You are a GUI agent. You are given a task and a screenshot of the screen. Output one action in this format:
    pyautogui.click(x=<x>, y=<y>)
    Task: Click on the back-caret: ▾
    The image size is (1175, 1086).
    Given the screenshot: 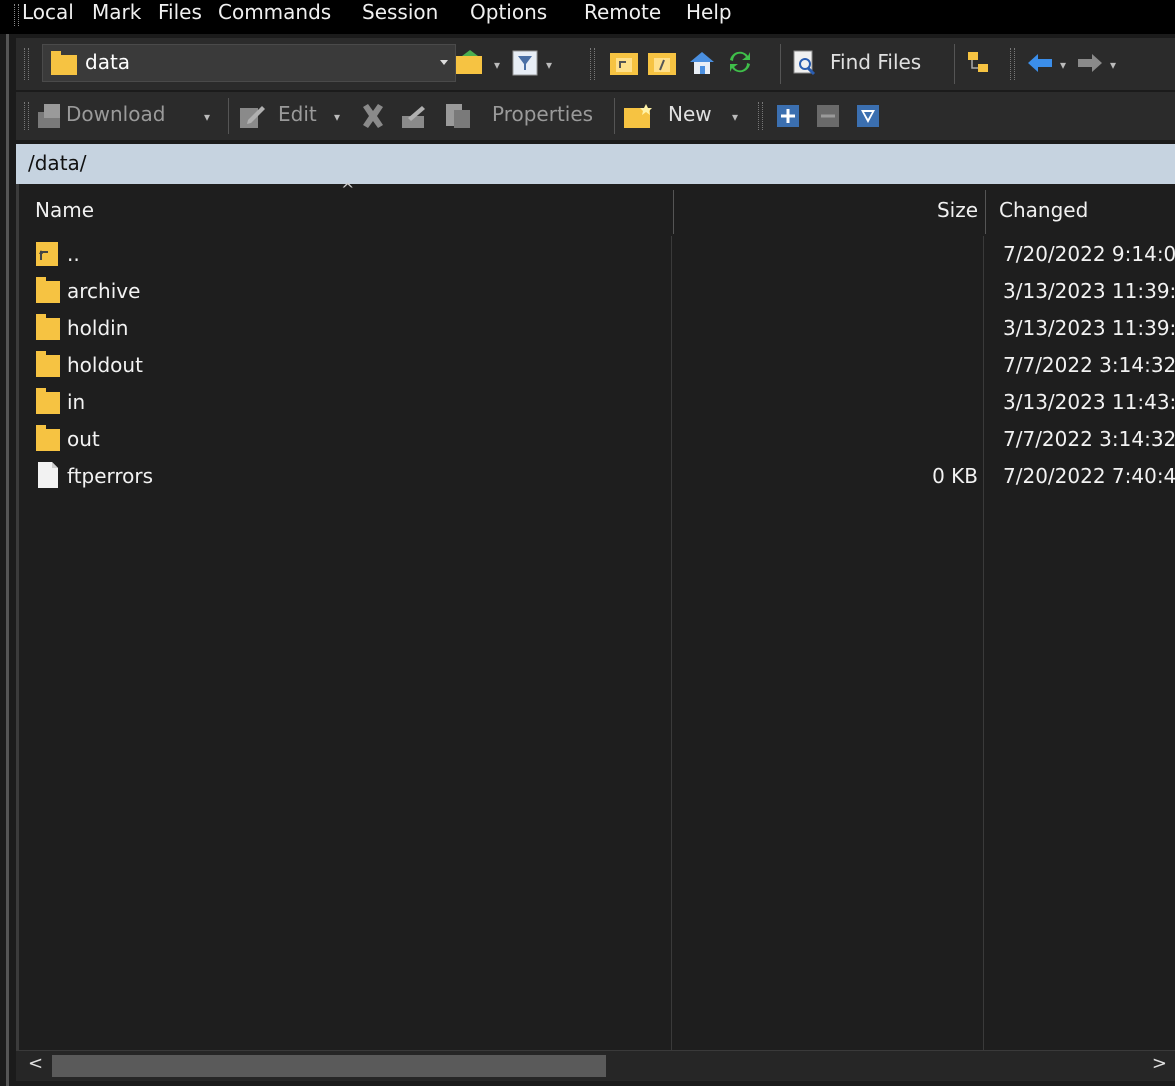 What is the action you would take?
    pyautogui.click(x=1063, y=65)
    